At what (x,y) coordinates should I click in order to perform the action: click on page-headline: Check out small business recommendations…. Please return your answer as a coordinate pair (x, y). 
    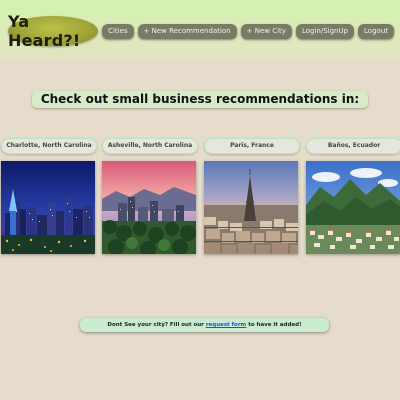
    Looking at the image, I should click on (200, 99).